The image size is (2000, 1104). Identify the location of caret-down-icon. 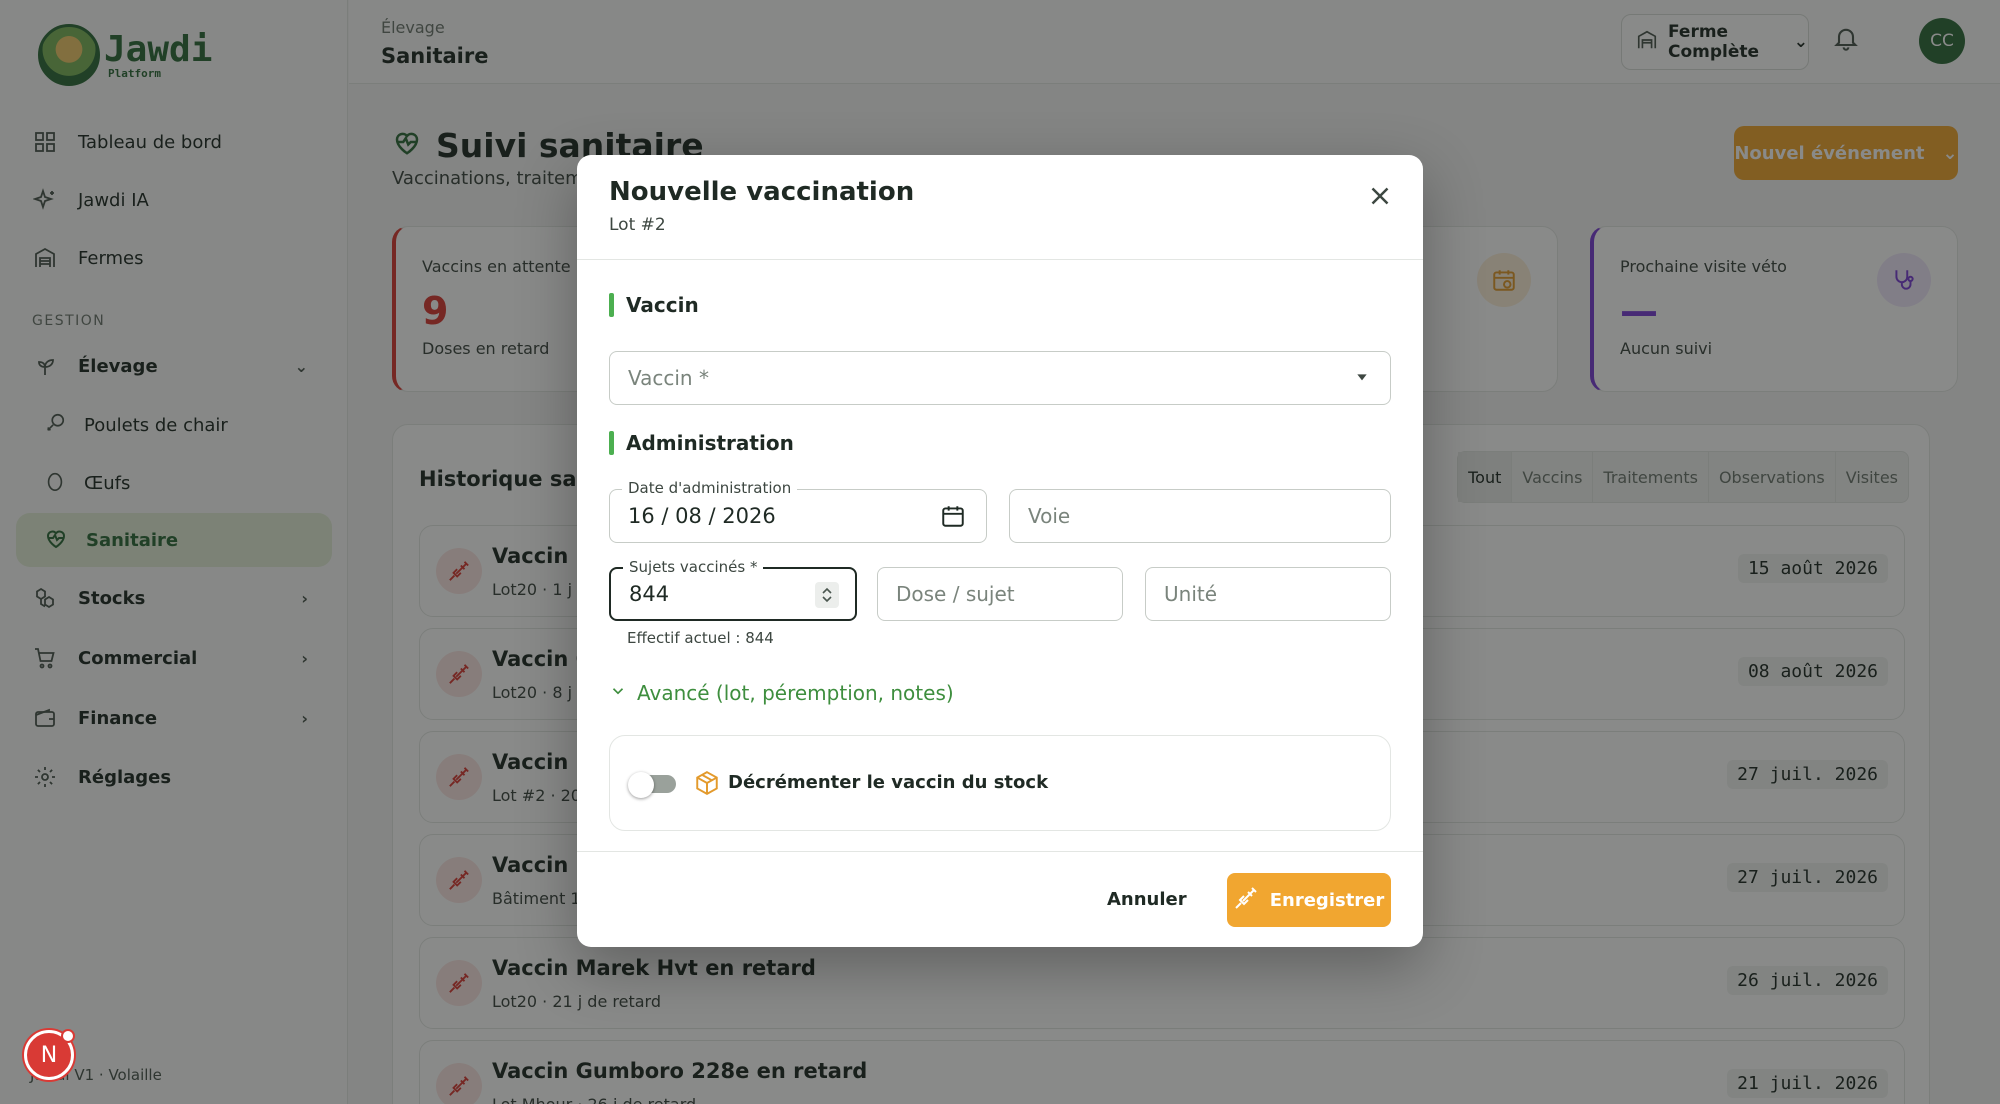
(1362, 379).